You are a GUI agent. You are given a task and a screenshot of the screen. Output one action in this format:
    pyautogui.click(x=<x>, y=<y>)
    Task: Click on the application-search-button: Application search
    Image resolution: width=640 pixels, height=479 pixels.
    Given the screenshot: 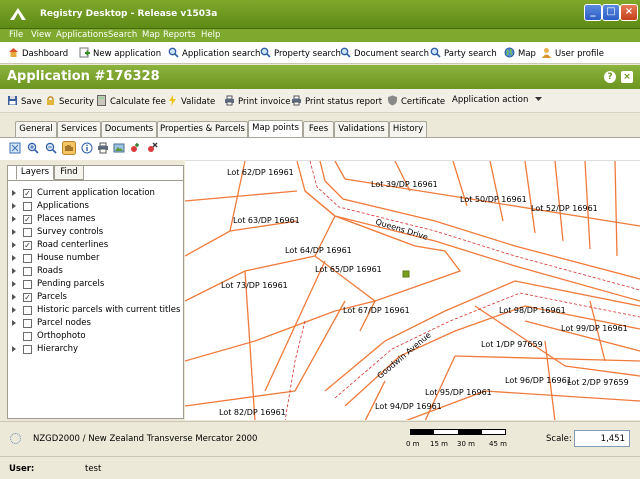 What is the action you would take?
    pyautogui.click(x=214, y=53)
    